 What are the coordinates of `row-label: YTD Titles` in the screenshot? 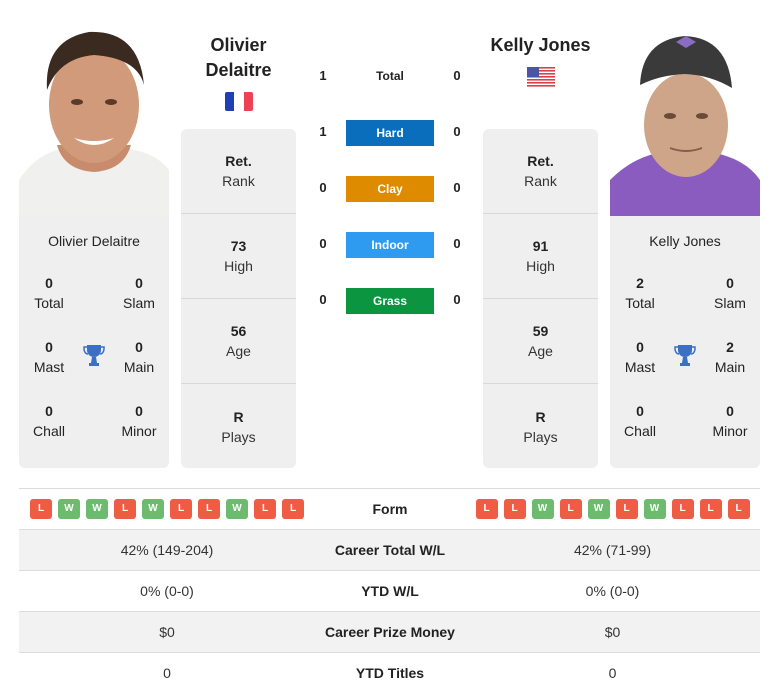 It's located at (390, 673).